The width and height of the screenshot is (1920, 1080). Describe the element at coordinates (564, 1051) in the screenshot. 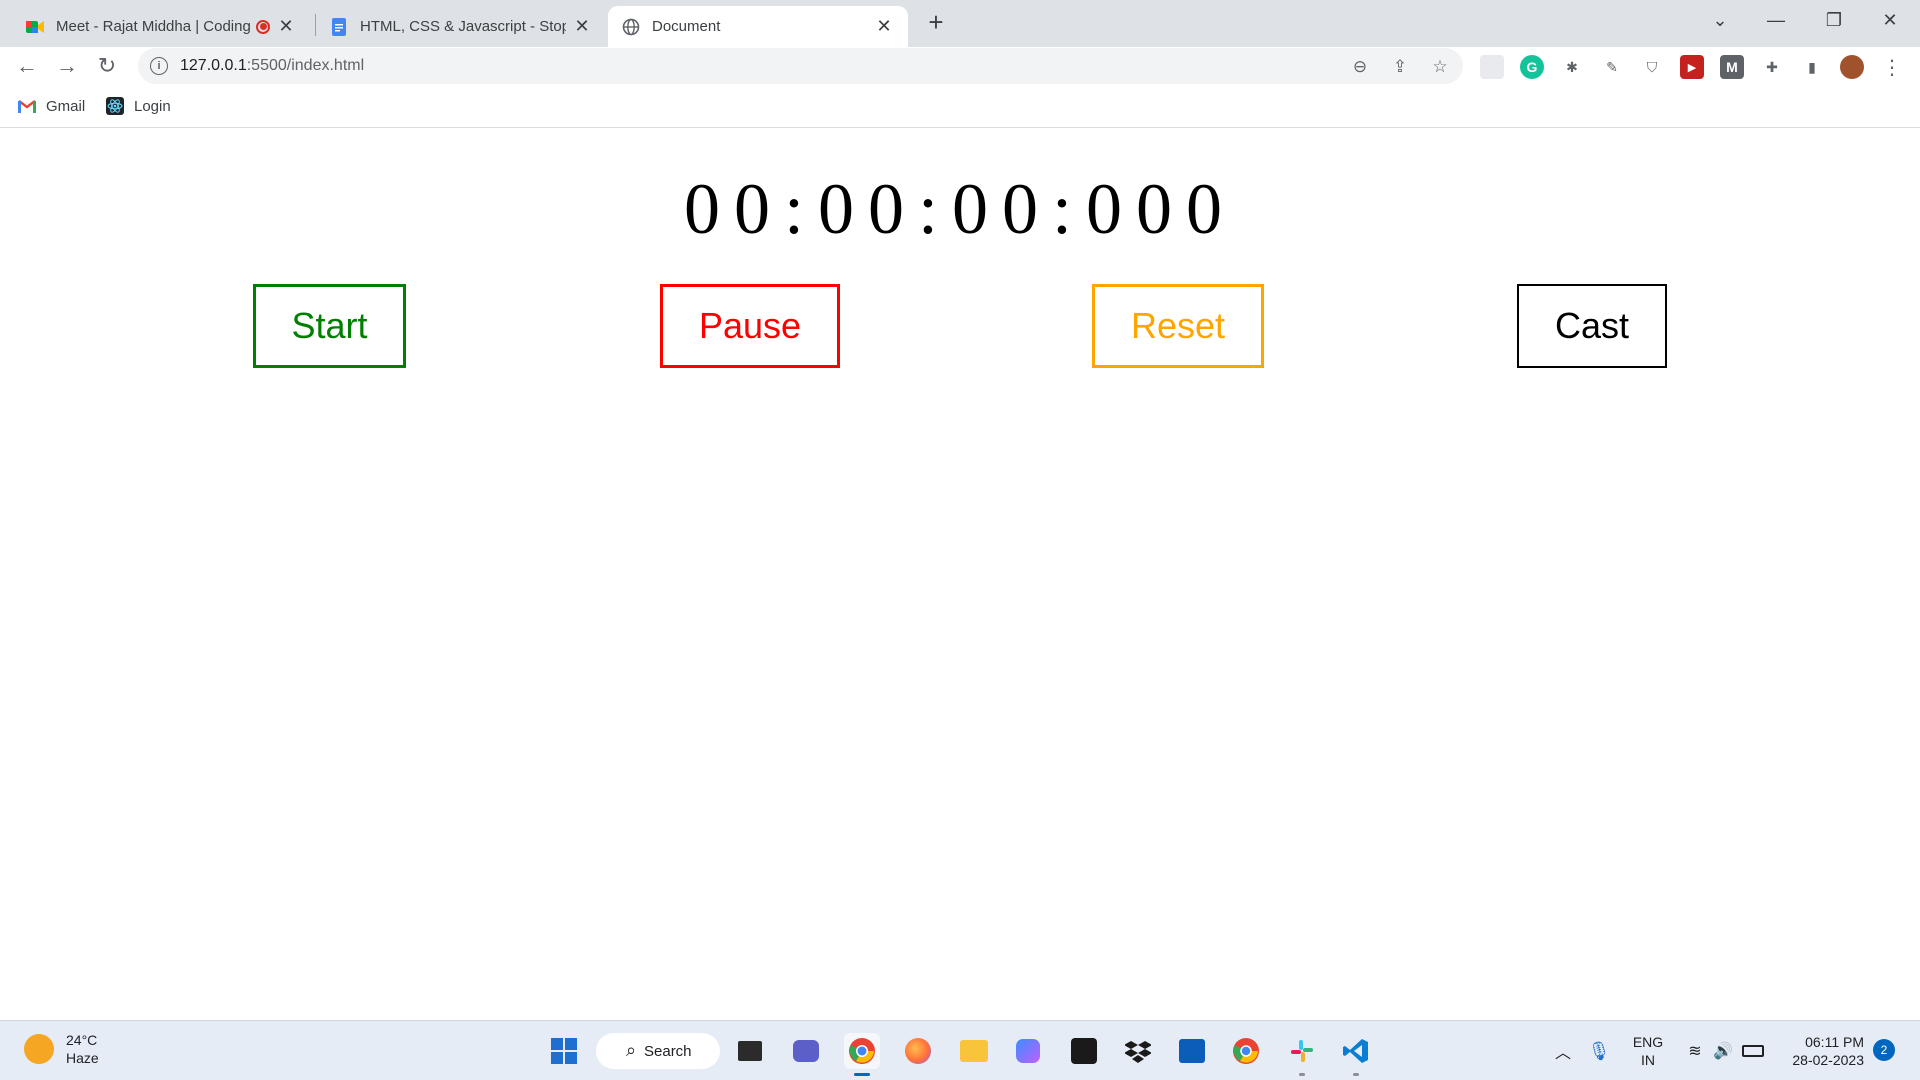

I see `windows-start-icon` at that location.